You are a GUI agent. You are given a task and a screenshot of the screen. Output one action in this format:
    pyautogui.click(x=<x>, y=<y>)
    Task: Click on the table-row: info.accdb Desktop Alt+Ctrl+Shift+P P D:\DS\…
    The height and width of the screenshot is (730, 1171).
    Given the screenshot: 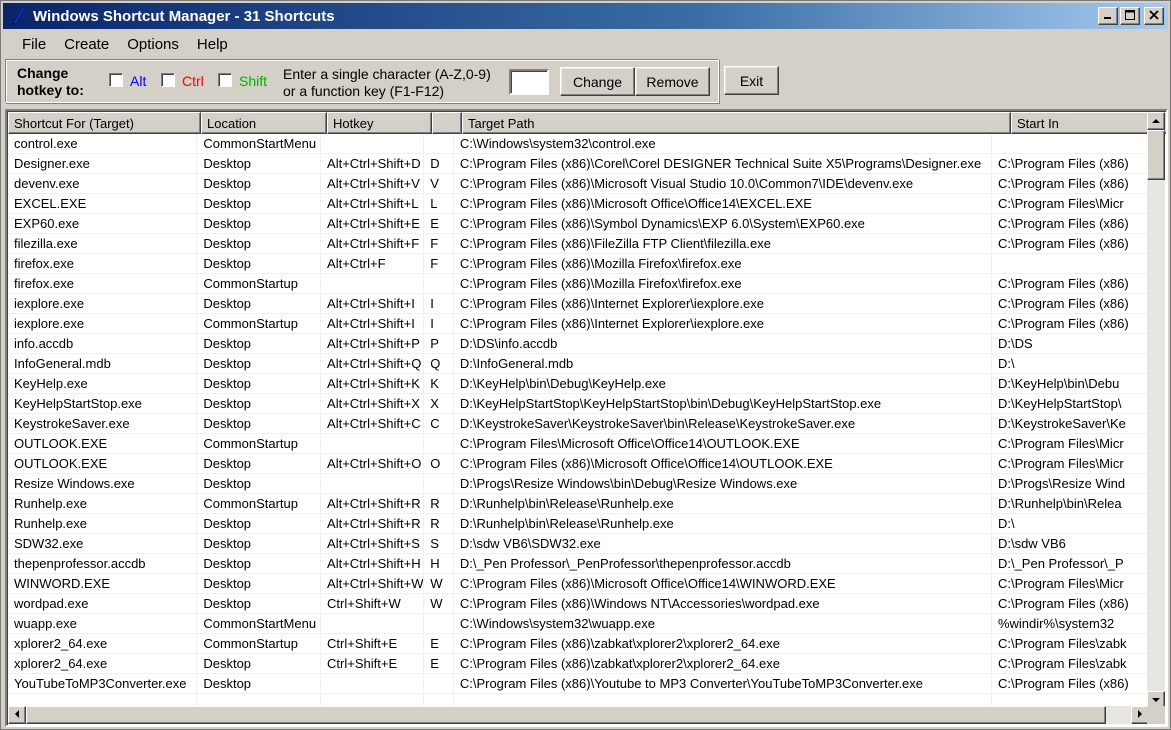 What is the action you would take?
    pyautogui.click(x=578, y=344)
    